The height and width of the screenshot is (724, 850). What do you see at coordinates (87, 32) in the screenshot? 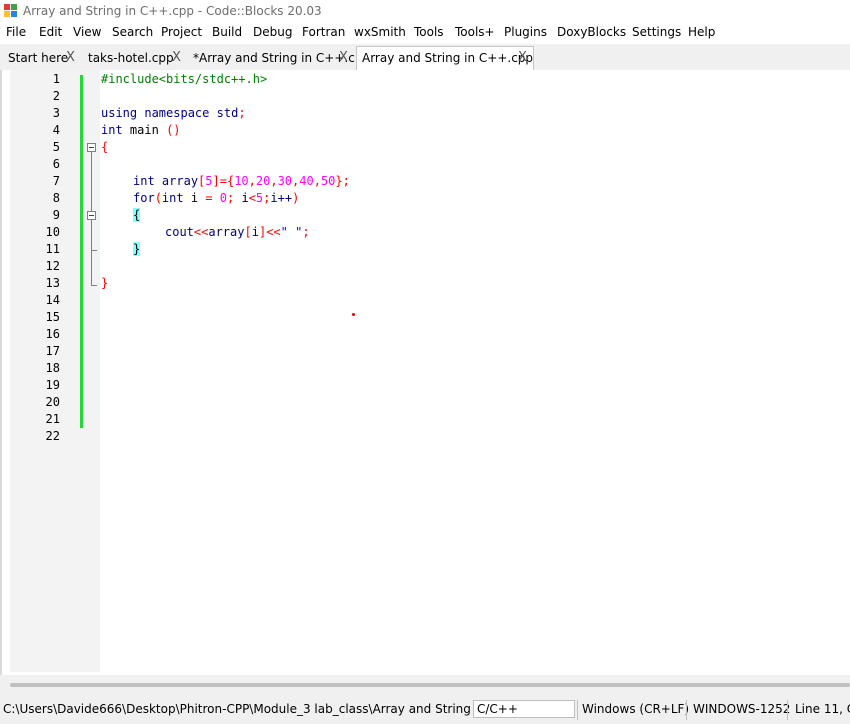
I see `menu-view: View` at bounding box center [87, 32].